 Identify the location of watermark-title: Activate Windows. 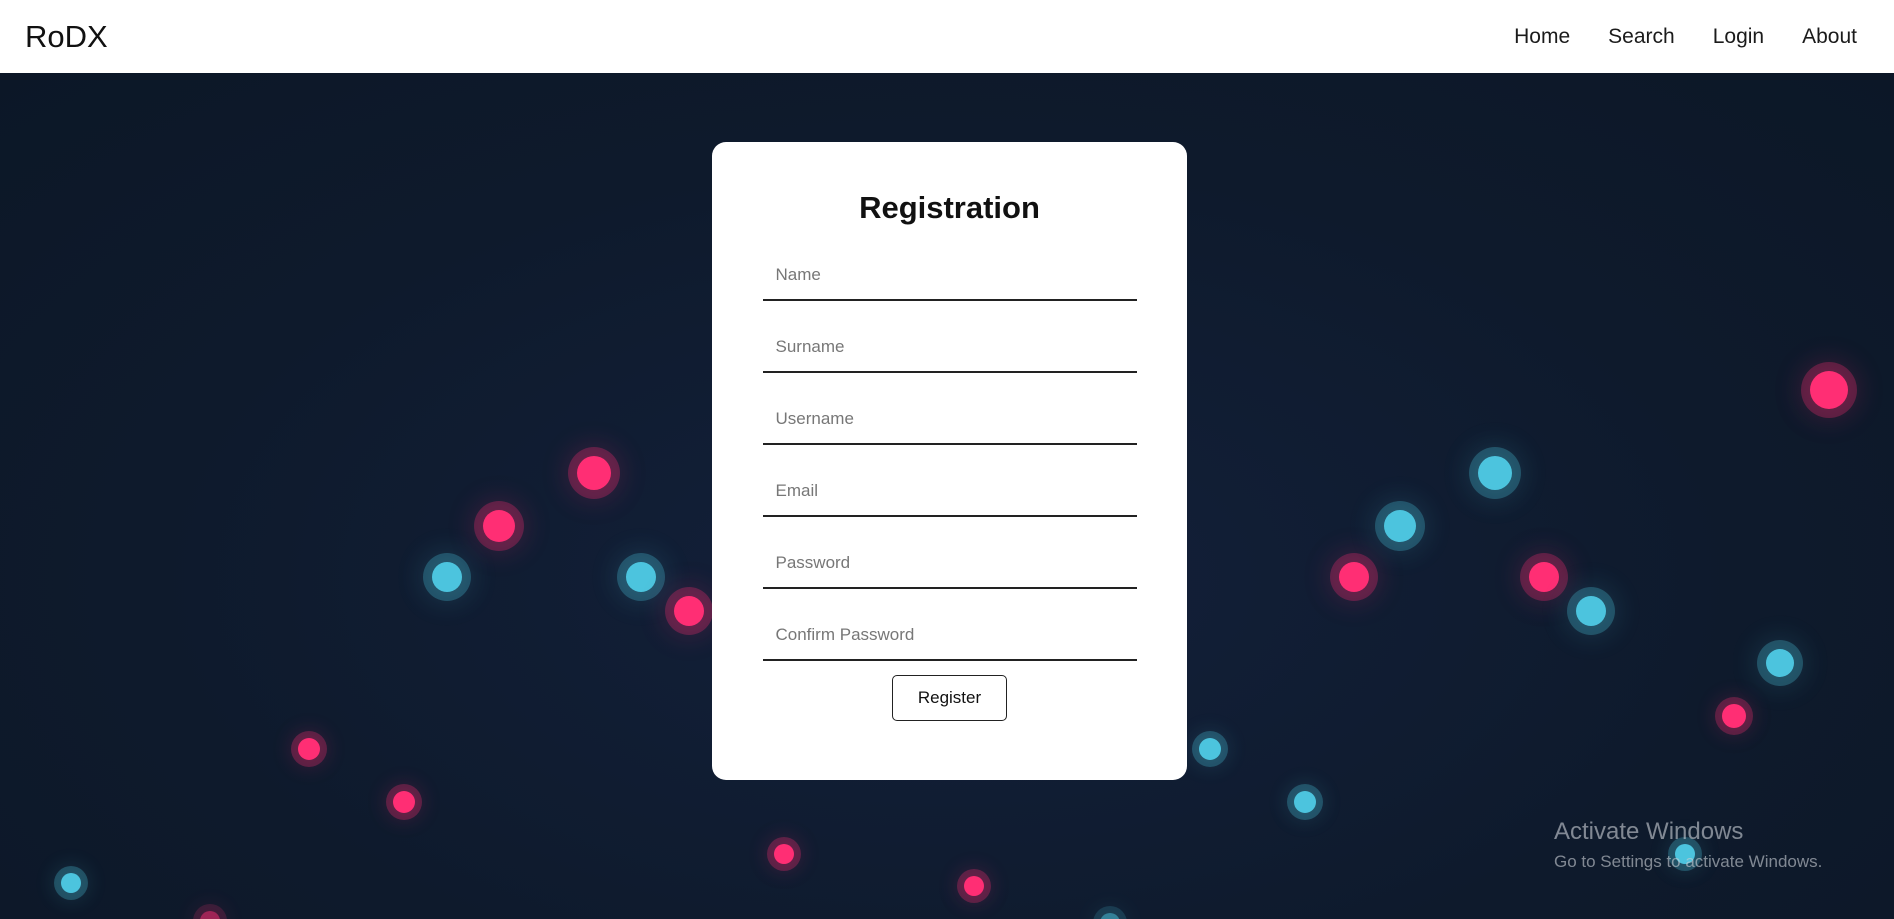
(1649, 831).